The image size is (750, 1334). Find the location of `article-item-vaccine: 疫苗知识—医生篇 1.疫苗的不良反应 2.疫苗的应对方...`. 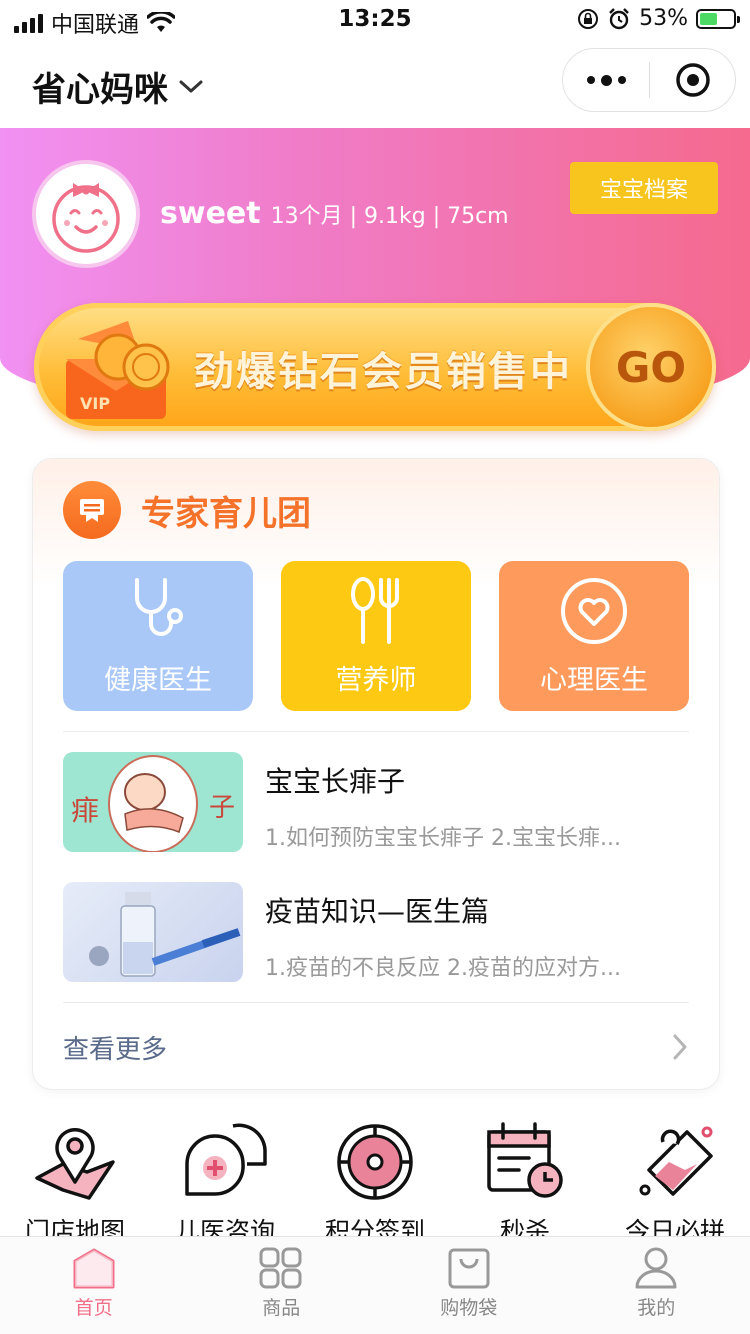

article-item-vaccine: 疫苗知识—医生篇 1.疫苗的不良反应 2.疫苗的应对方... is located at coordinates (376, 932).